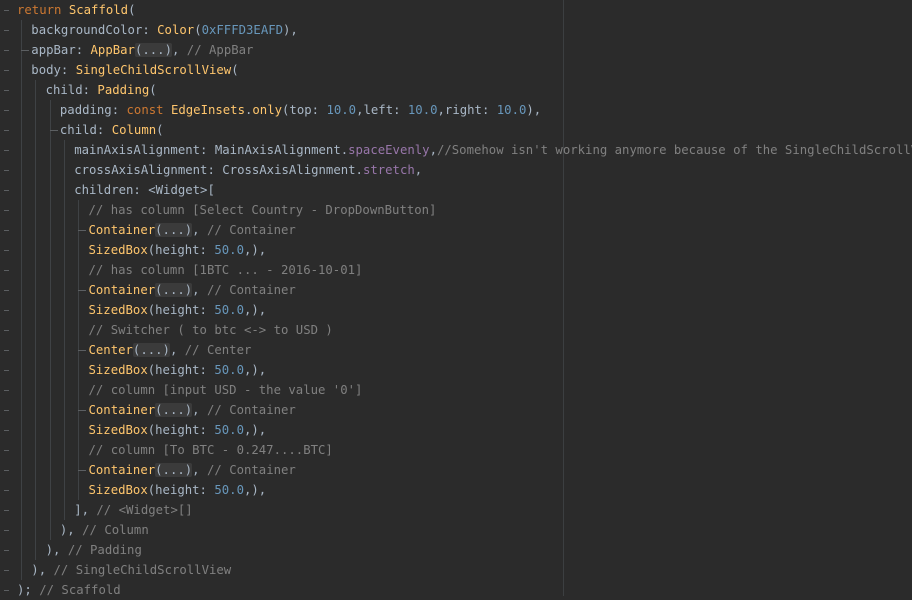 The height and width of the screenshot is (600, 912). I want to click on code-token: MainAxisAlignment, so click(277, 150).